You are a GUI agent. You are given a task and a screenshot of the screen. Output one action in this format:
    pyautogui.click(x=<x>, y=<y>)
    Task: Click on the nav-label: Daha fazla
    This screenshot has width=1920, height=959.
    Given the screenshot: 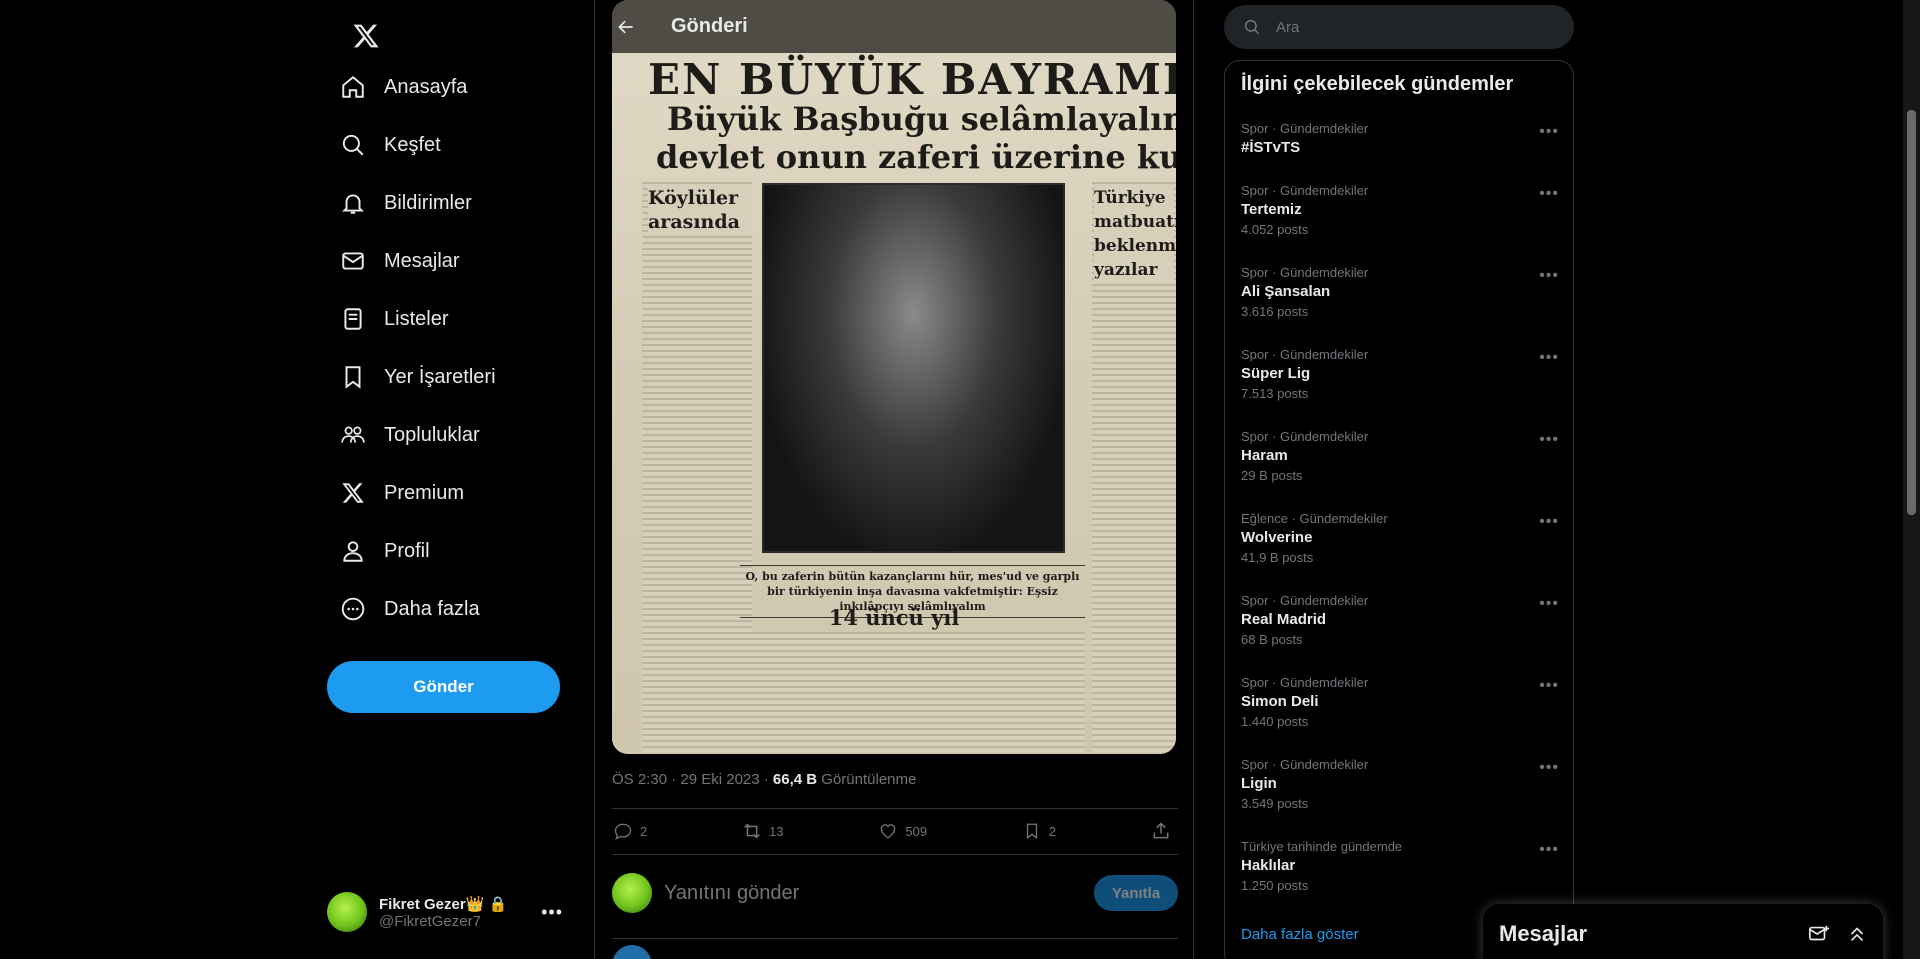 What is the action you would take?
    pyautogui.click(x=432, y=608)
    